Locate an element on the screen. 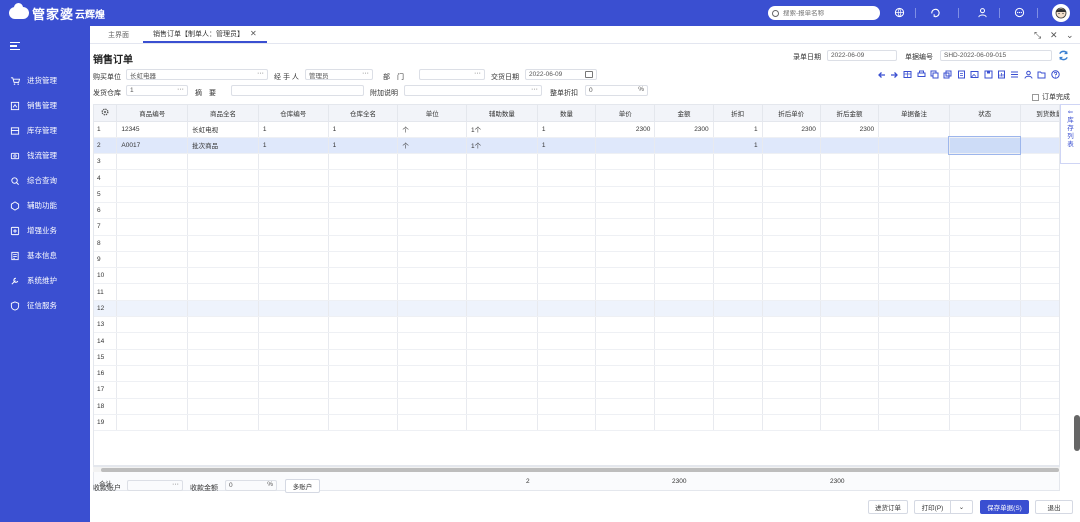  table-row: 5 is located at coordinates (576, 194).